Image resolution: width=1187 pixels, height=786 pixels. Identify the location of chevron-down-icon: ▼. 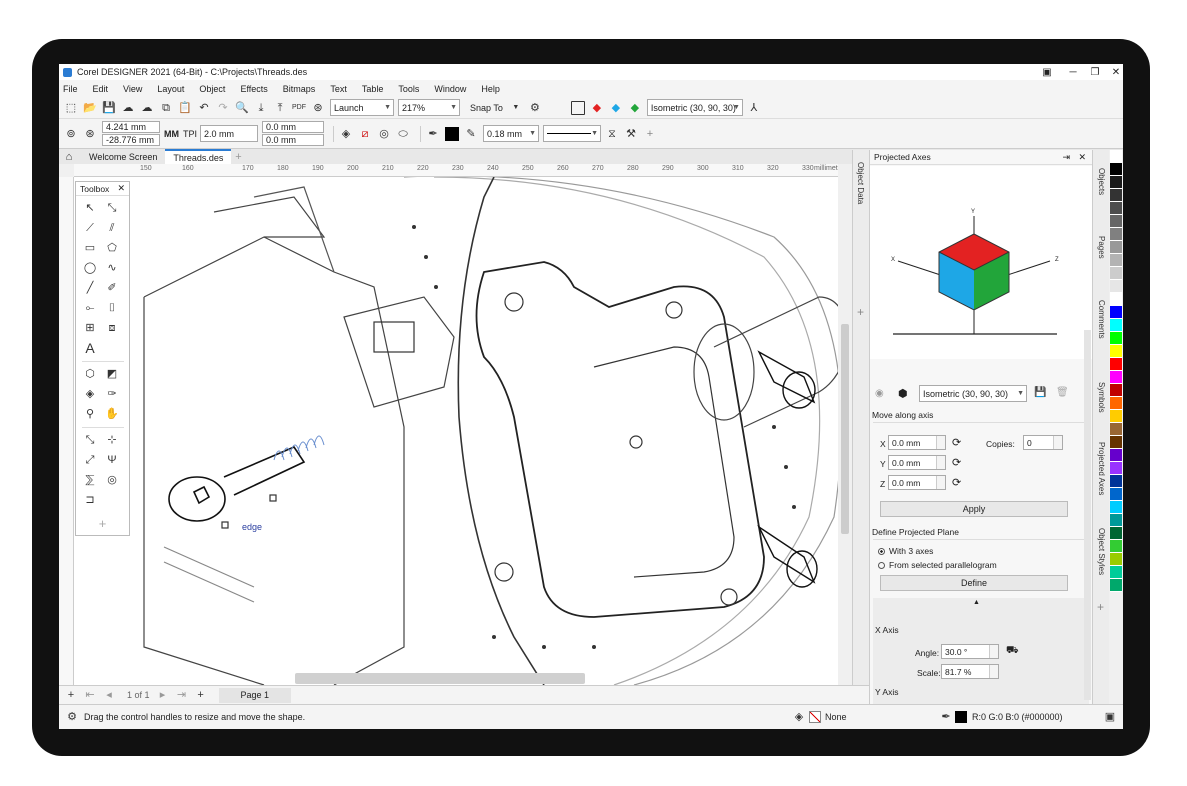
(516, 108).